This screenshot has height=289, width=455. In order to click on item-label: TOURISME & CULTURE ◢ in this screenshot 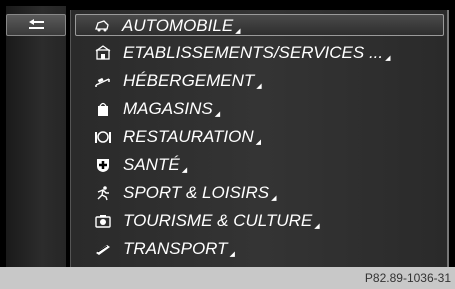, I will do `click(221, 220)`.